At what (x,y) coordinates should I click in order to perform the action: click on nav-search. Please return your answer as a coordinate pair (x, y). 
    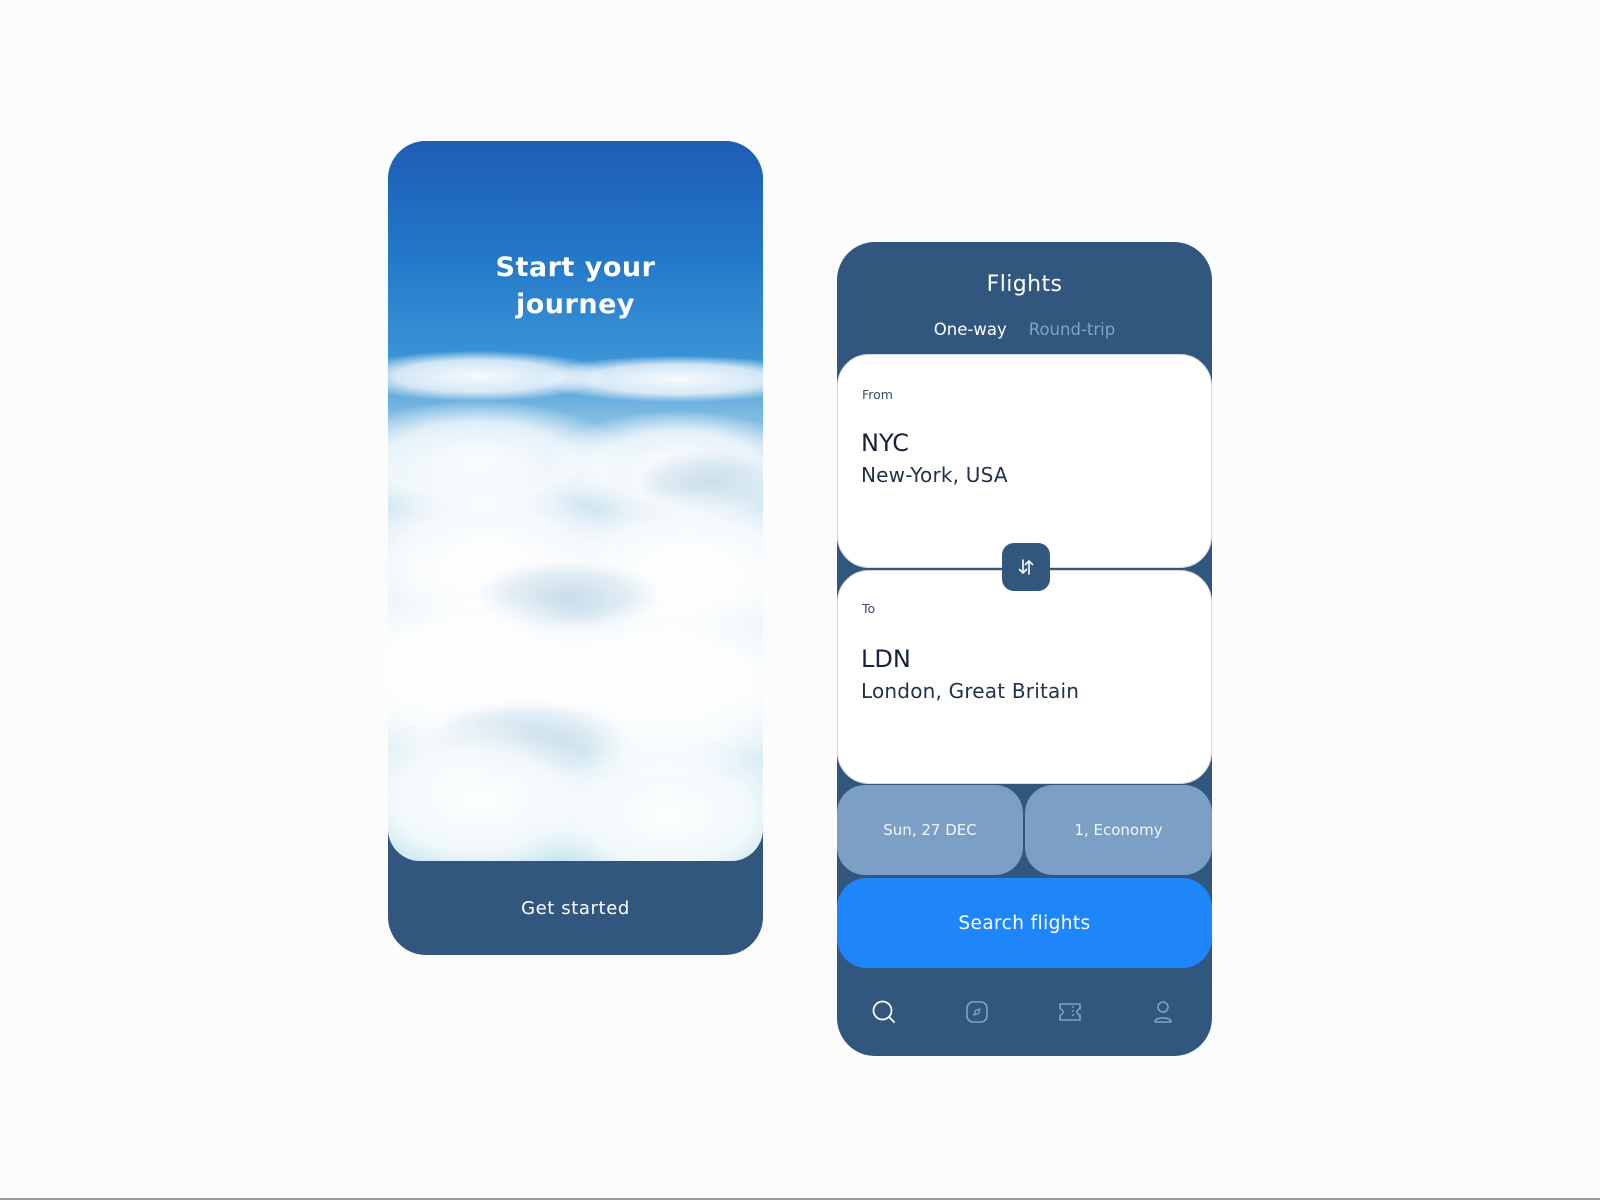
    Looking at the image, I should click on (884, 1012).